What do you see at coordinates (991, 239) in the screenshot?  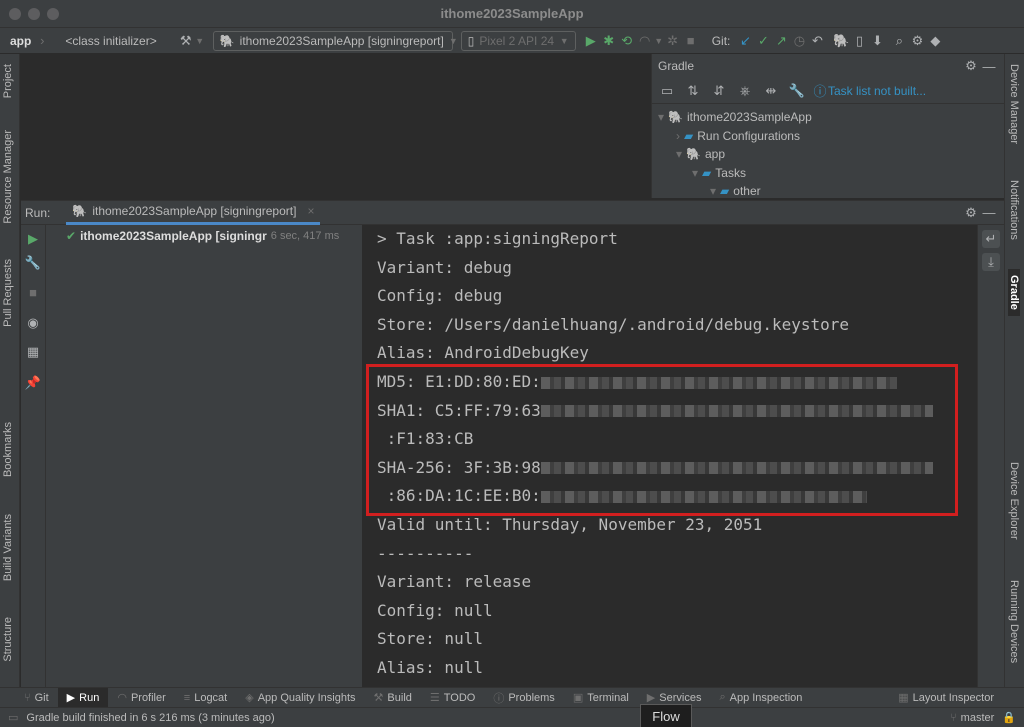 I see `soft-wrap-icon: ↵` at bounding box center [991, 239].